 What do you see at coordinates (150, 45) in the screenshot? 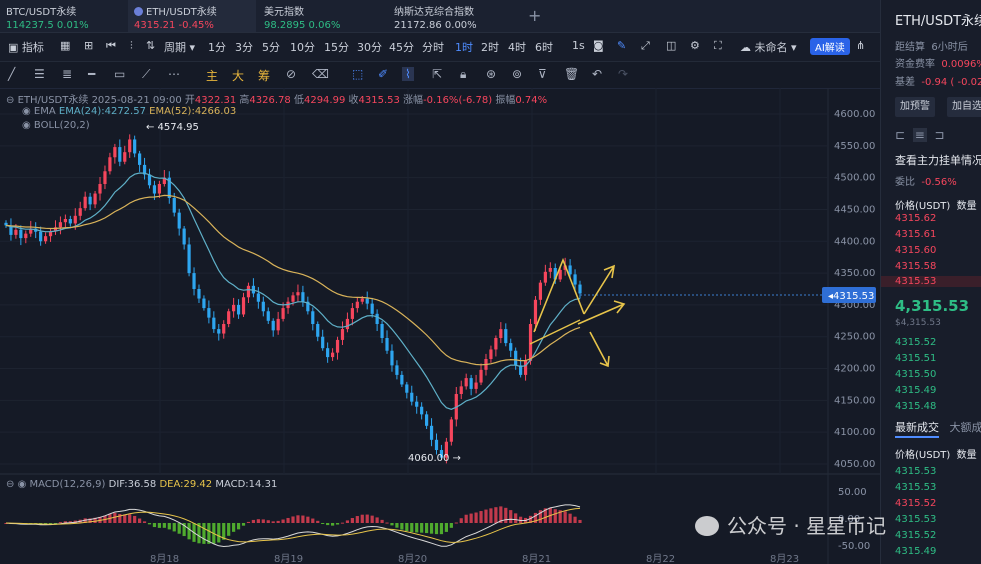
I see `sort-icon: ⇅` at bounding box center [150, 45].